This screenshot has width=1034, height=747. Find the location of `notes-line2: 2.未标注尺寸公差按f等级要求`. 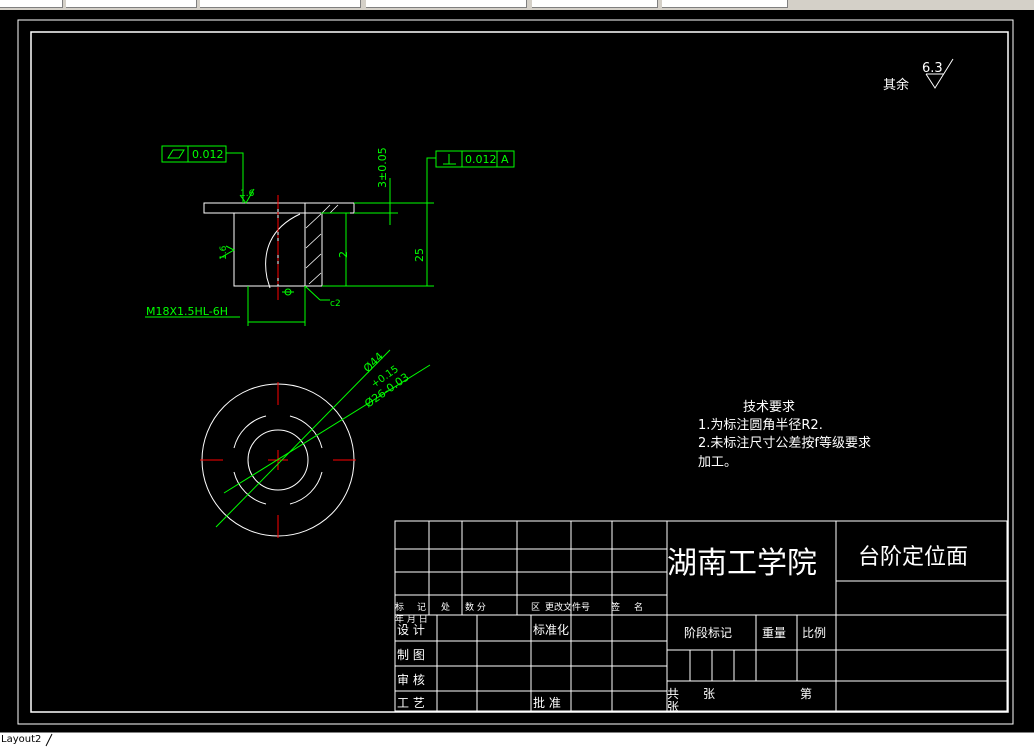

notes-line2: 2.未标注尺寸公差按f等级要求 is located at coordinates (784, 443).